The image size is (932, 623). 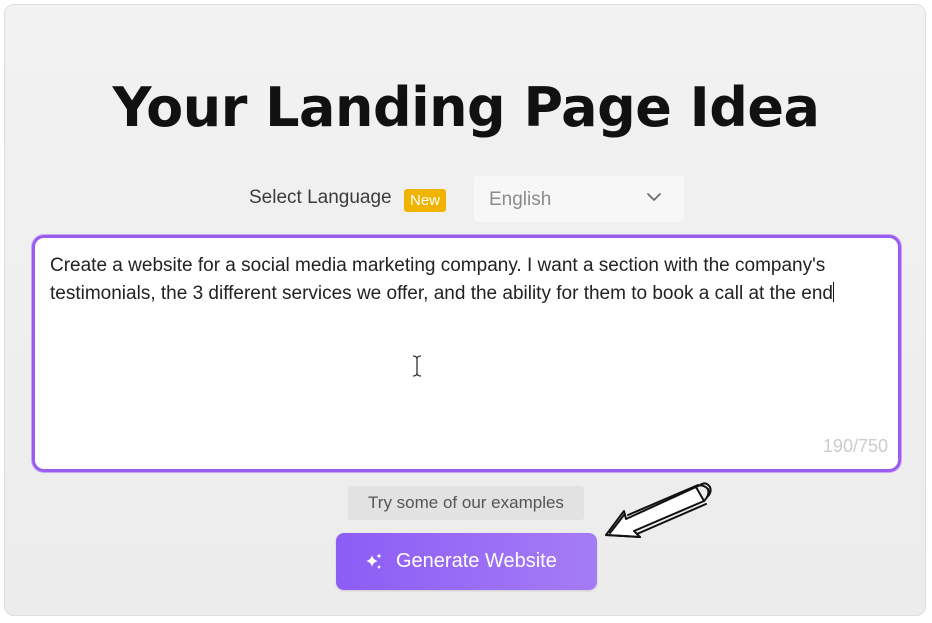 What do you see at coordinates (579, 199) in the screenshot?
I see `language-select: English` at bounding box center [579, 199].